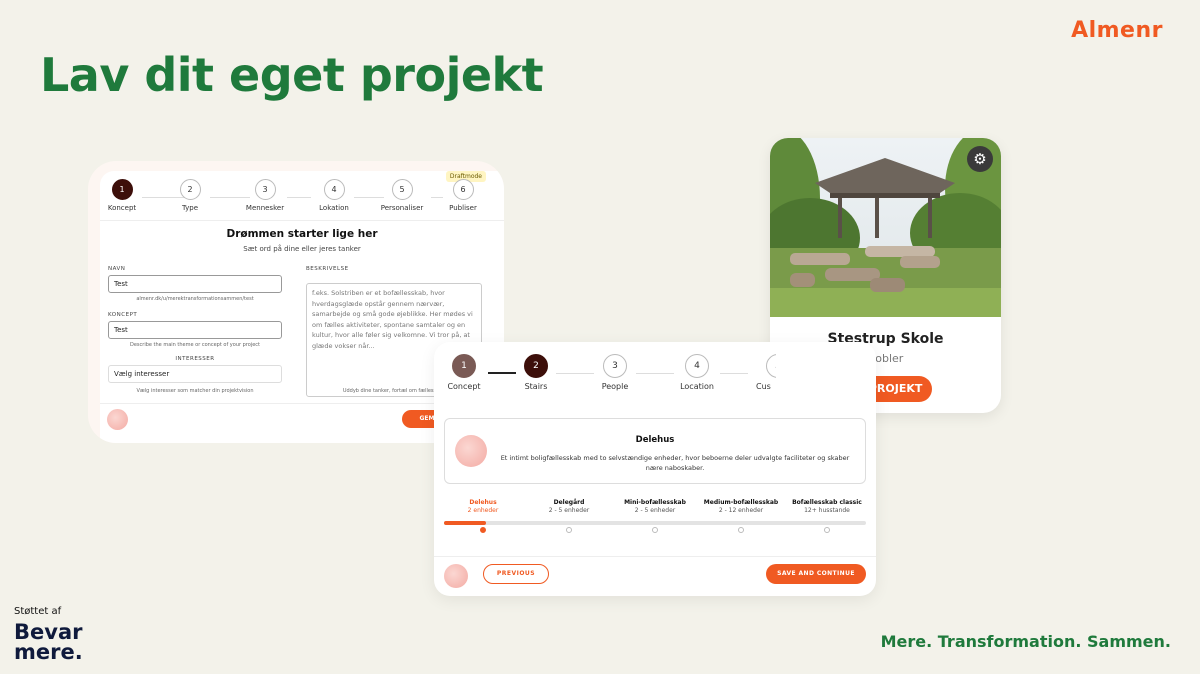  What do you see at coordinates (302, 249) in the screenshot?
I see `form-subheading: Sæt ord på dine eller jeres tanker` at bounding box center [302, 249].